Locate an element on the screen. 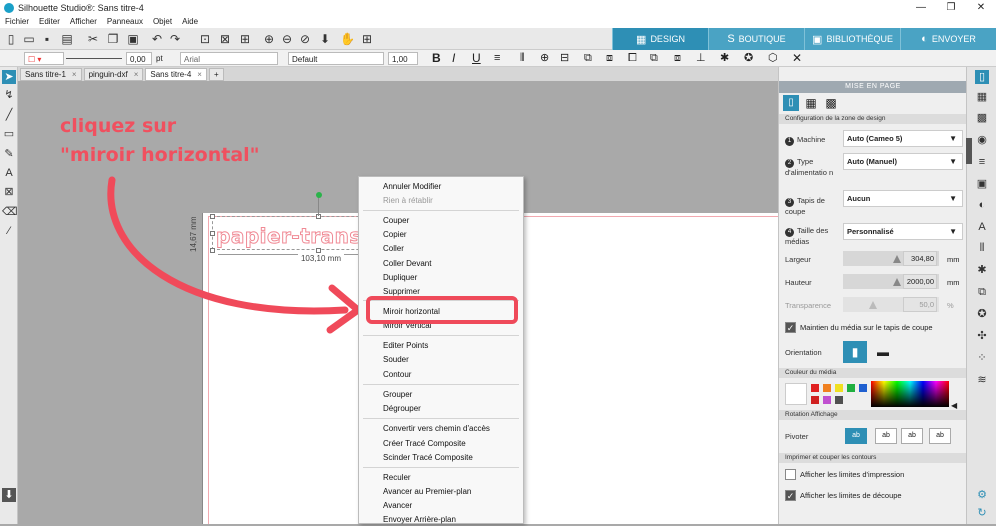 The height and width of the screenshot is (526, 996). fit-page-icon: ⊞ is located at coordinates (367, 39).